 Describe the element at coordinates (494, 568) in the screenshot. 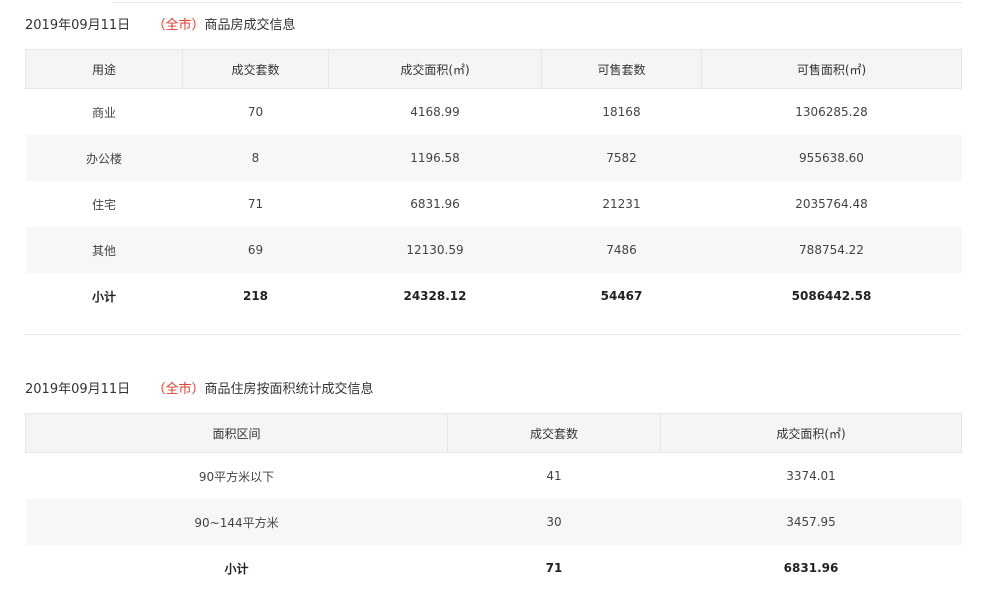

I see `table-total-row: 小计 71 6831.96` at that location.